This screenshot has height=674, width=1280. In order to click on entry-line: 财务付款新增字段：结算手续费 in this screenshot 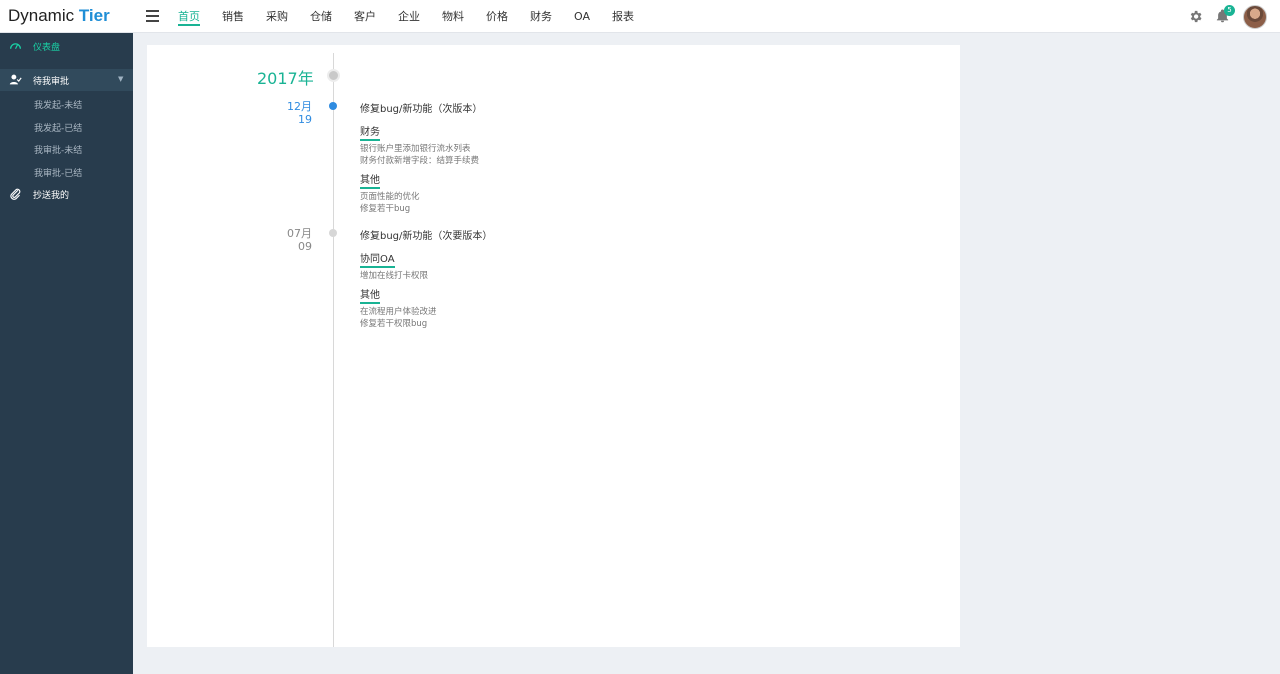, I will do `click(420, 161)`.